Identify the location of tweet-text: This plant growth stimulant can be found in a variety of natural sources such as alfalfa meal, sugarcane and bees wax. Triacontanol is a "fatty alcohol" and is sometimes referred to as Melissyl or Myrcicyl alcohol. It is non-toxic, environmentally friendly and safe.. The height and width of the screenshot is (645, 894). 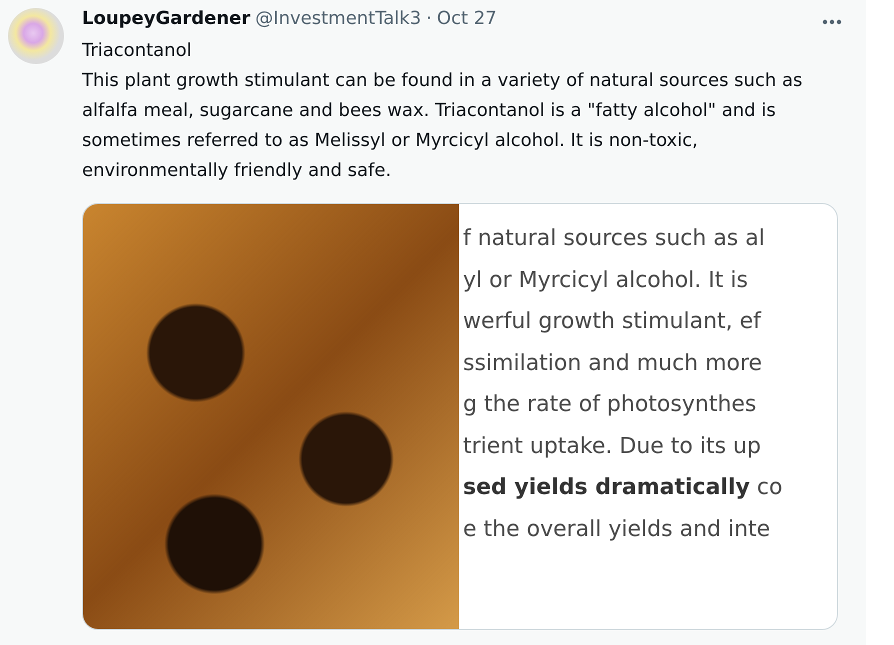
(443, 126).